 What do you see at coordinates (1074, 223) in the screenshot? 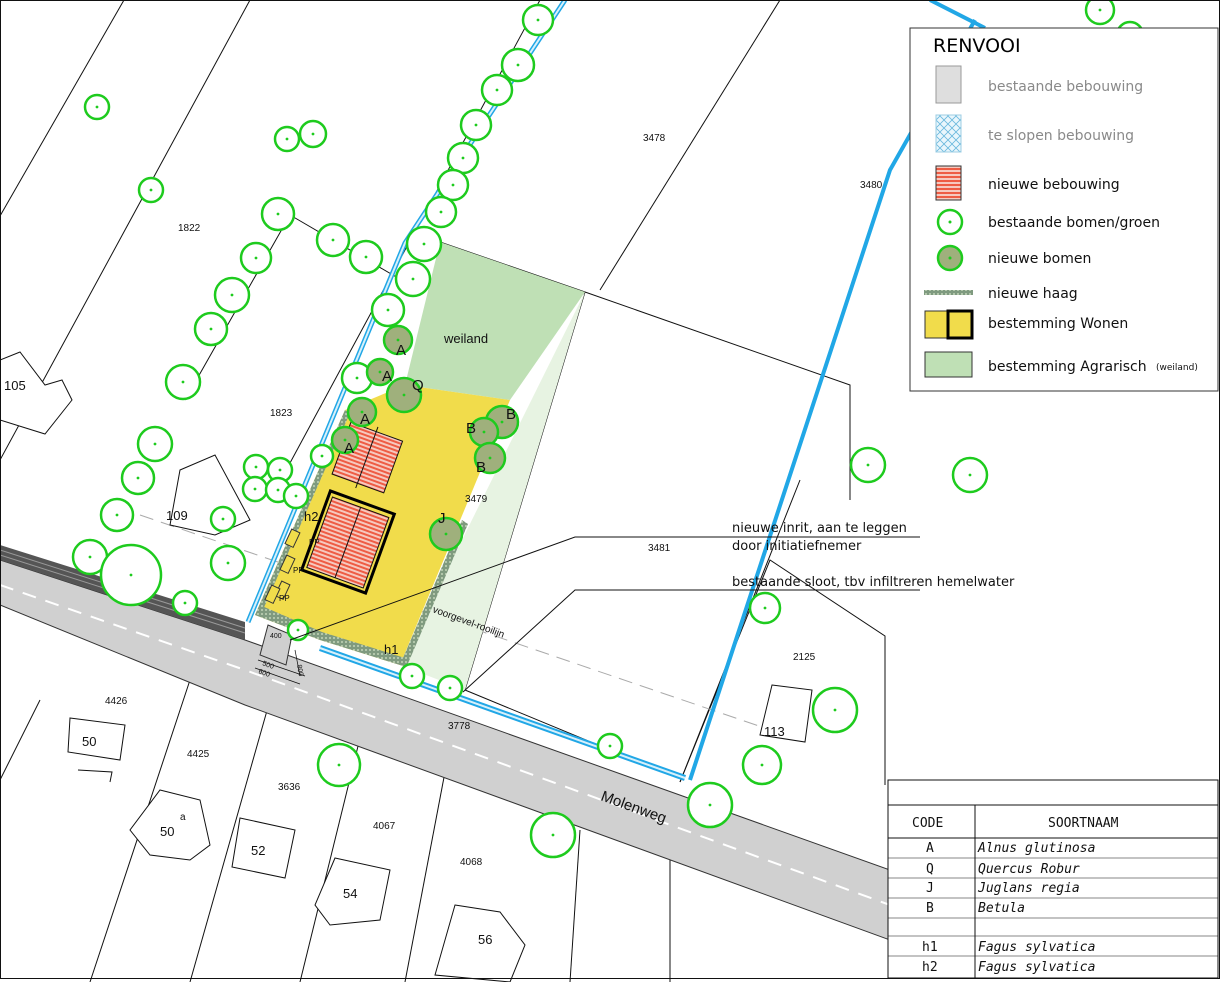
I see `svg-text: bestaande bomen/groen` at bounding box center [1074, 223].